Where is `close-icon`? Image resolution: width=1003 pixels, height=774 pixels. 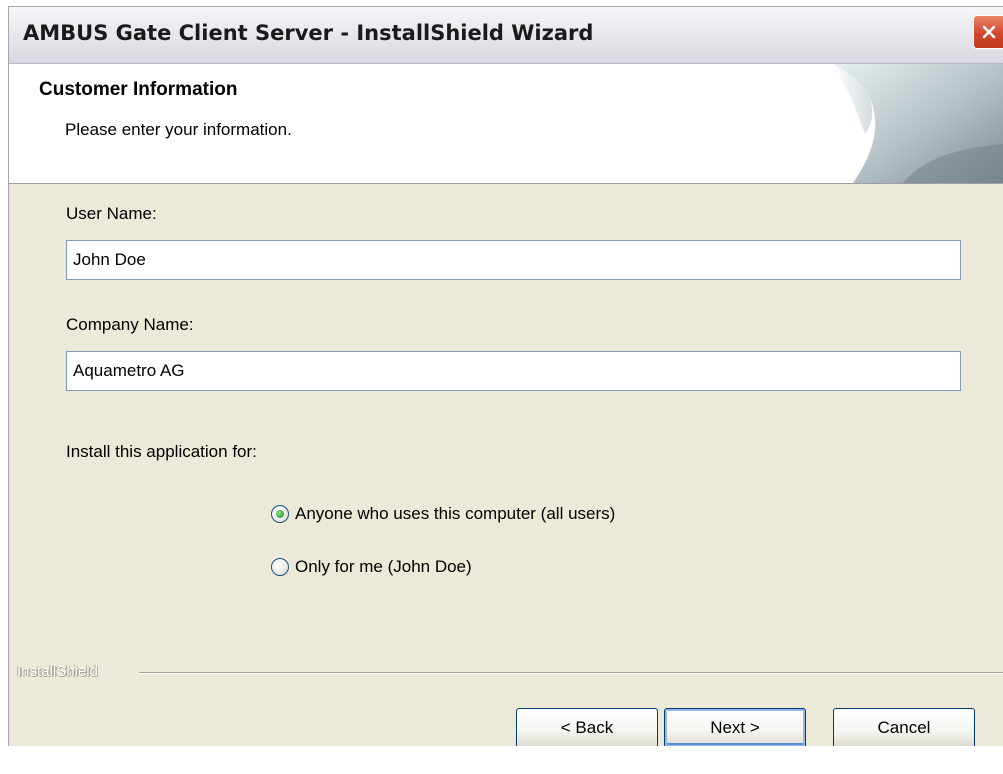 close-icon is located at coordinates (989, 32).